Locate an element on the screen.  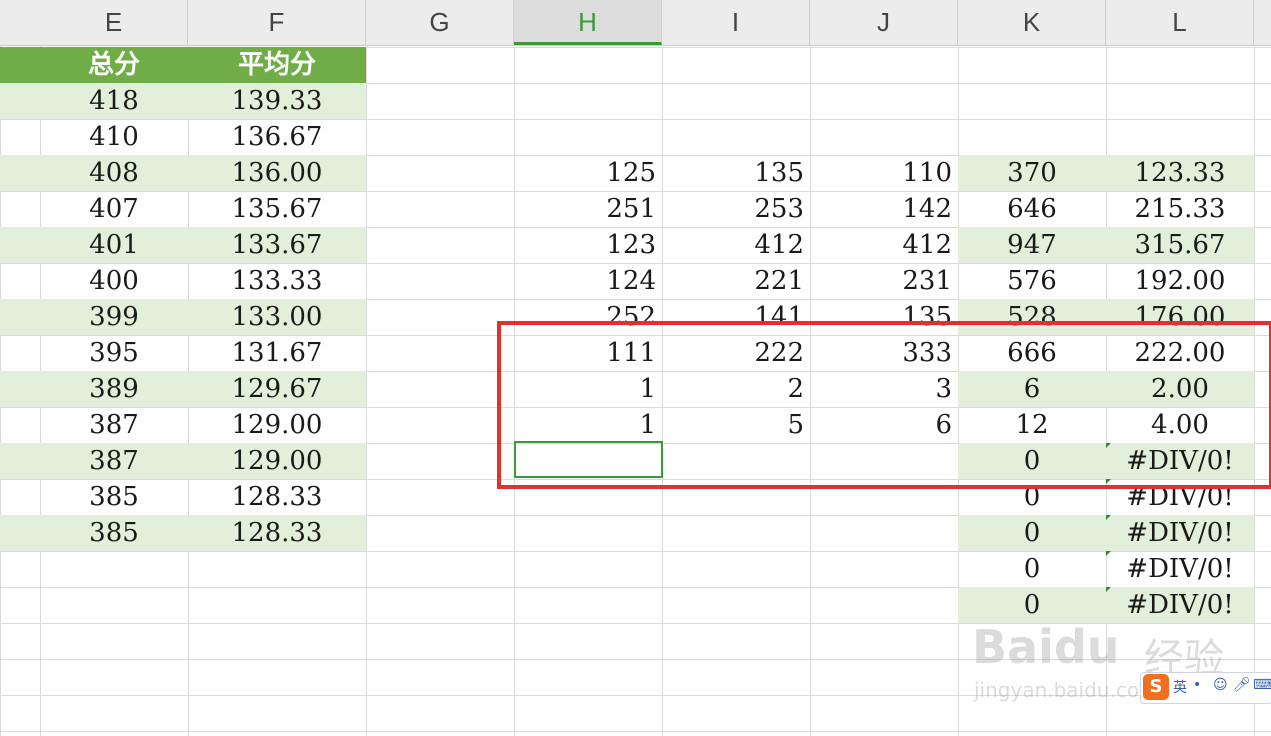
average-score-cell: 136.00 is located at coordinates (277, 173).